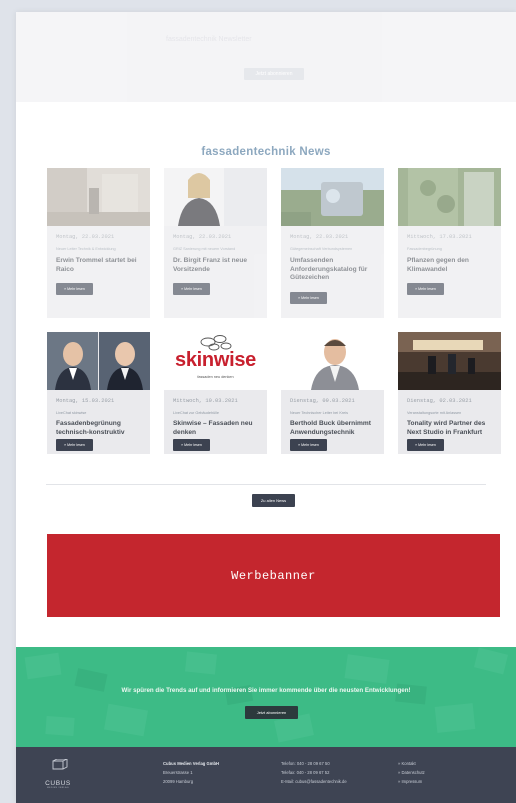 The width and height of the screenshot is (516, 803). Describe the element at coordinates (411, 781) in the screenshot. I see `footer-link-impressum: » Impressum` at that location.